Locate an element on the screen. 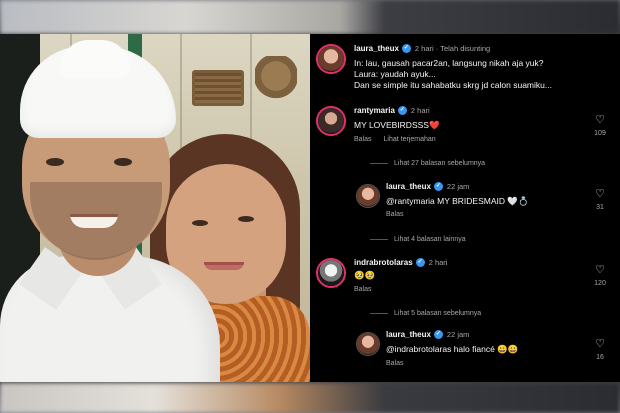 This screenshot has height=413, width=620. photo-wall-decoration is located at coordinates (218, 88).